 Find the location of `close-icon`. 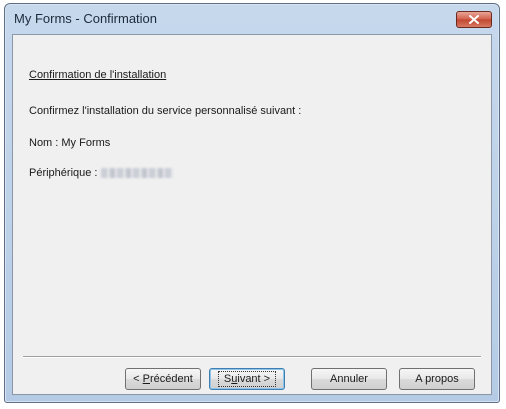

close-icon is located at coordinates (474, 19).